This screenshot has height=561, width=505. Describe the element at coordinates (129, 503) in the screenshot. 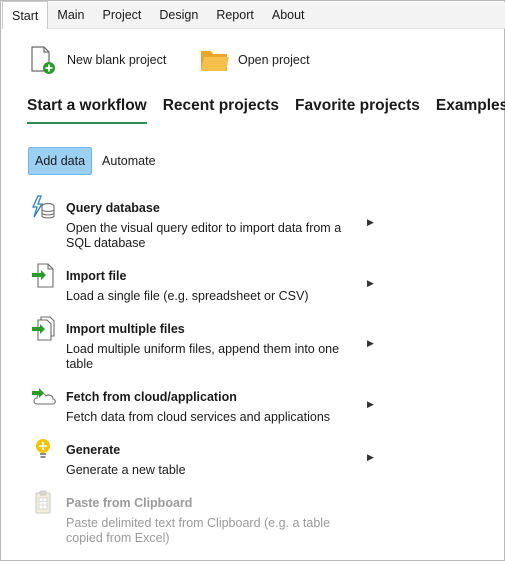

I see `item-title: Paste from Clipboard` at that location.